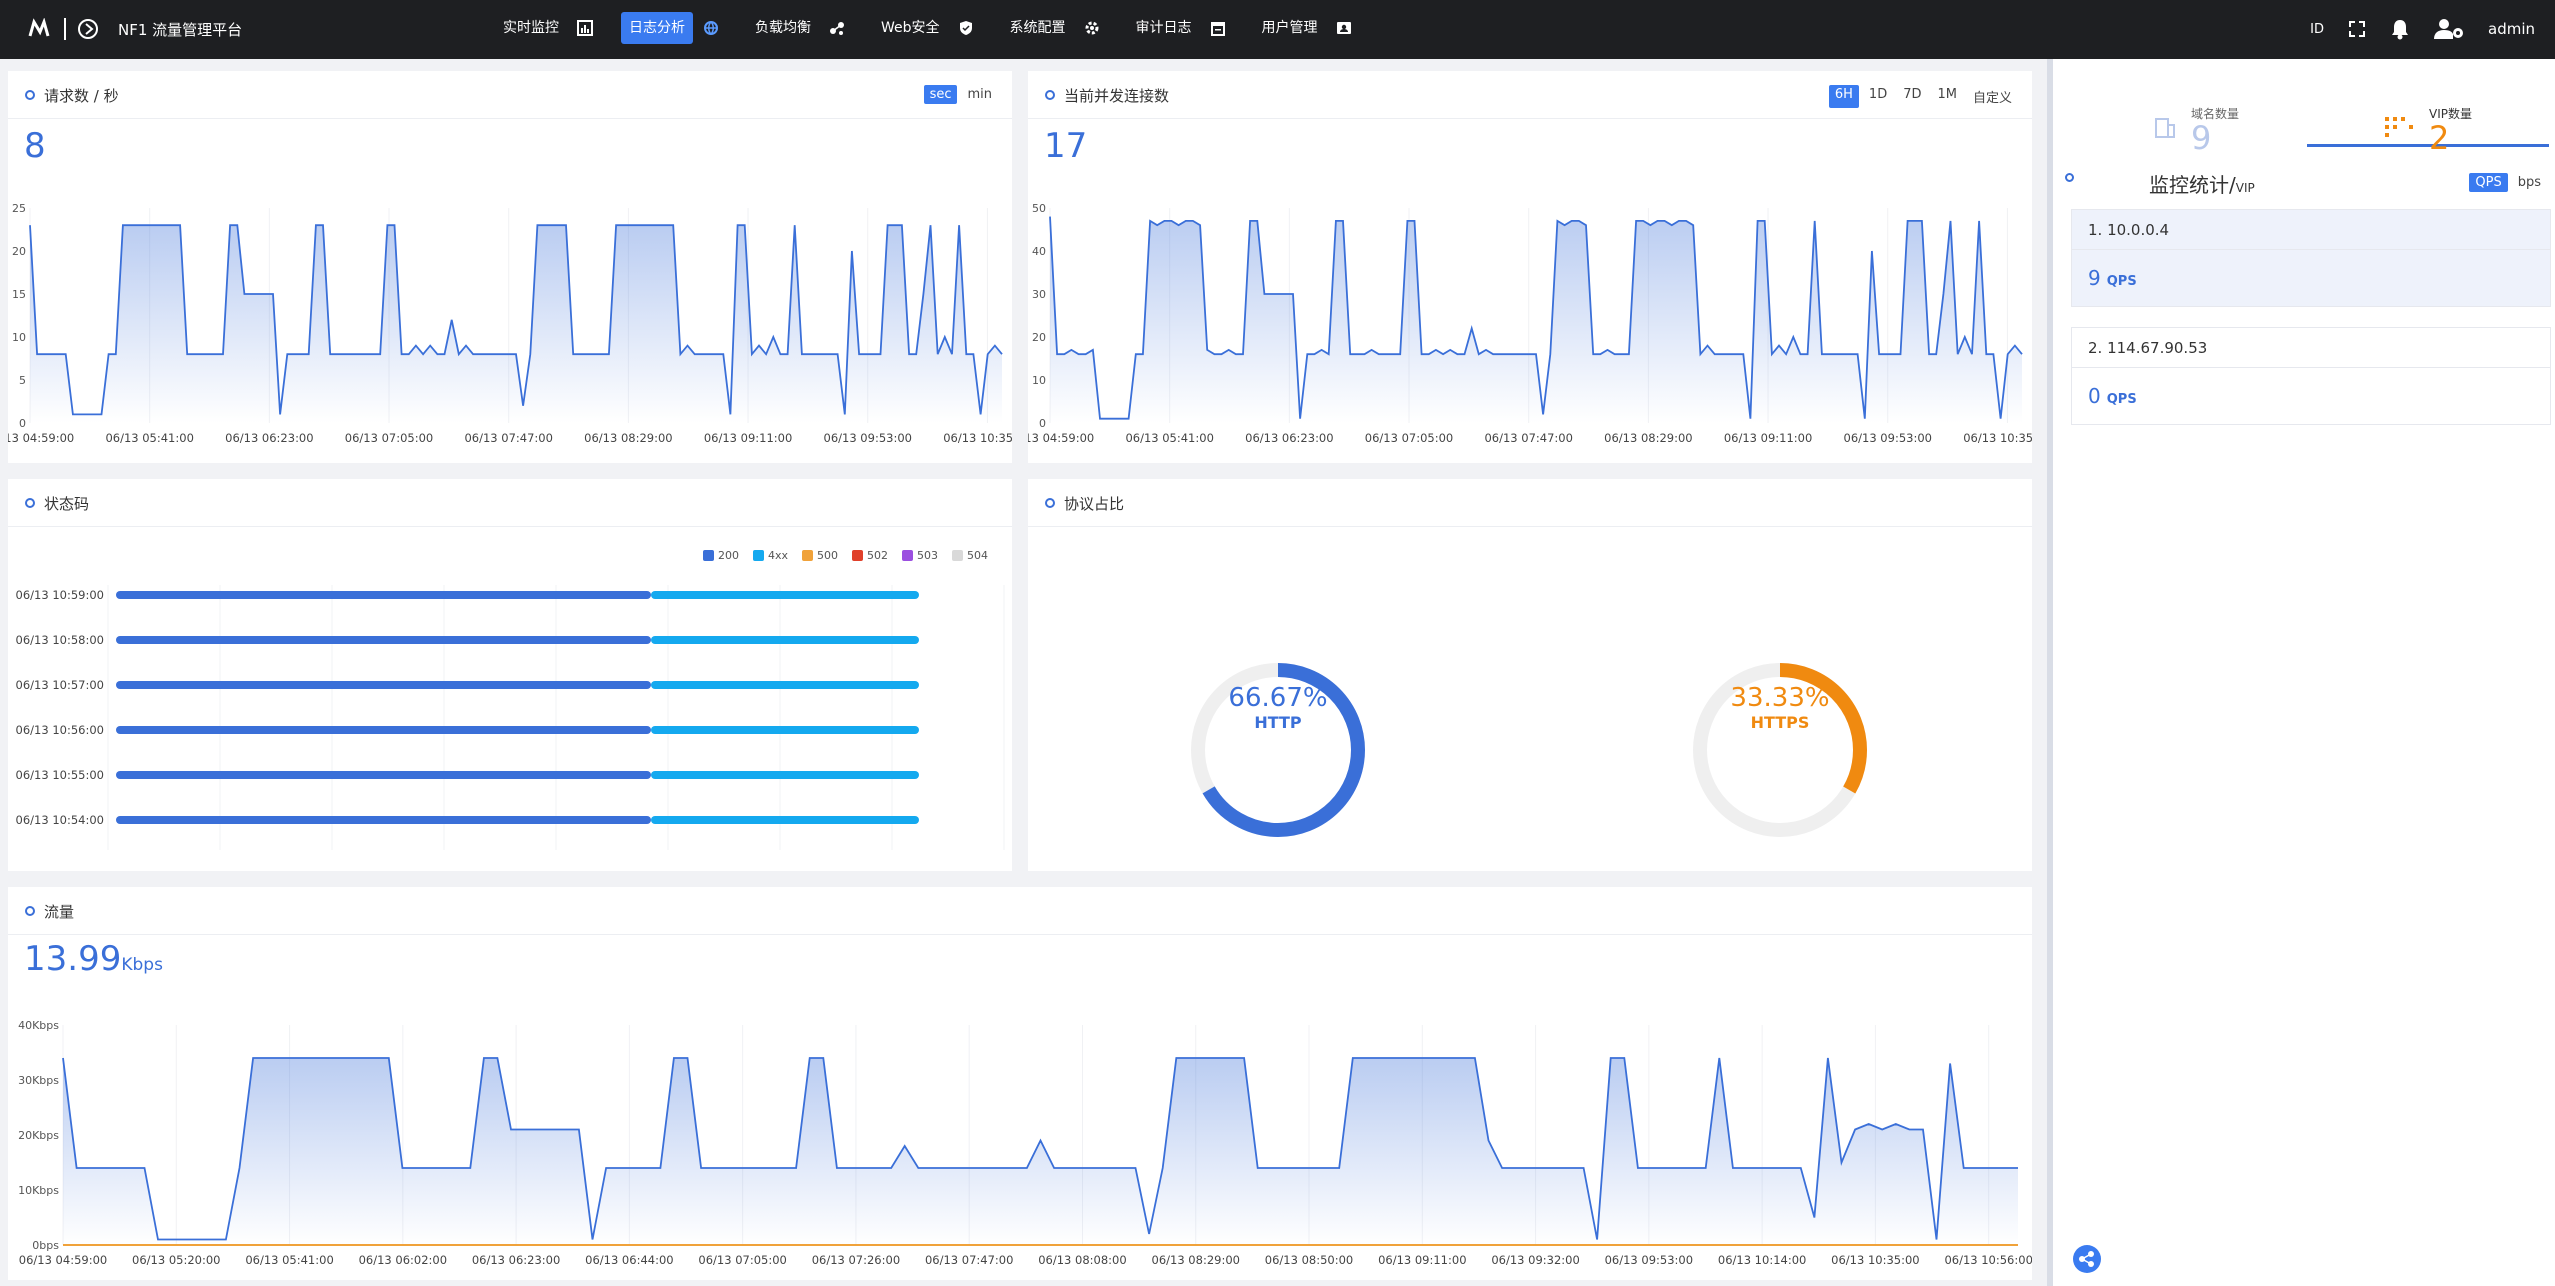 The height and width of the screenshot is (1286, 2555). What do you see at coordinates (2439, 138) in the screenshot?
I see `vip-count-value: 2` at bounding box center [2439, 138].